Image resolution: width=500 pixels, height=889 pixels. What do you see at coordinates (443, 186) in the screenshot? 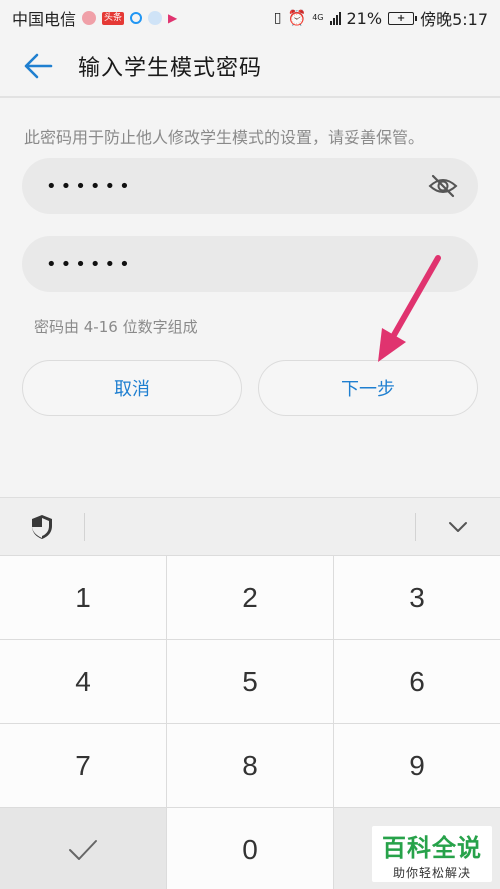
I see `eye-slash-icon` at bounding box center [443, 186].